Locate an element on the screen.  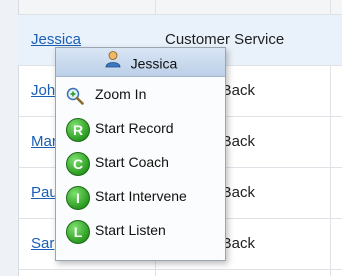
menu-item-label: Start Intervene is located at coordinates (141, 196).